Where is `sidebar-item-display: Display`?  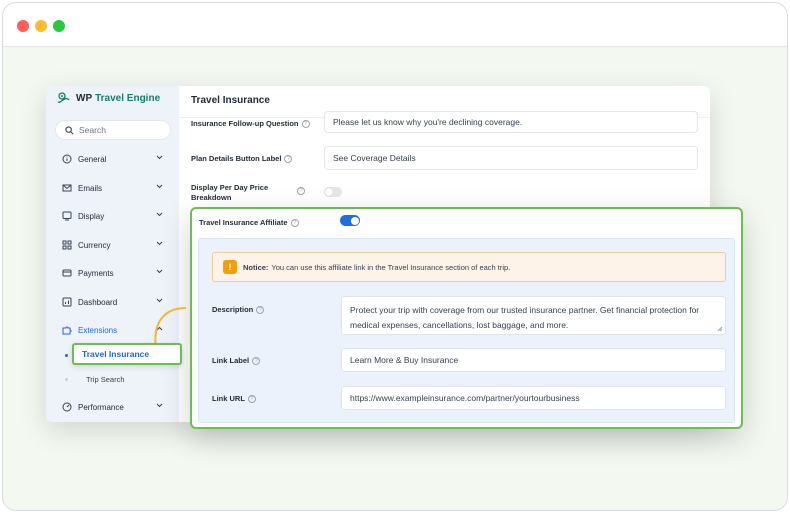 sidebar-item-display: Display is located at coordinates (112, 216).